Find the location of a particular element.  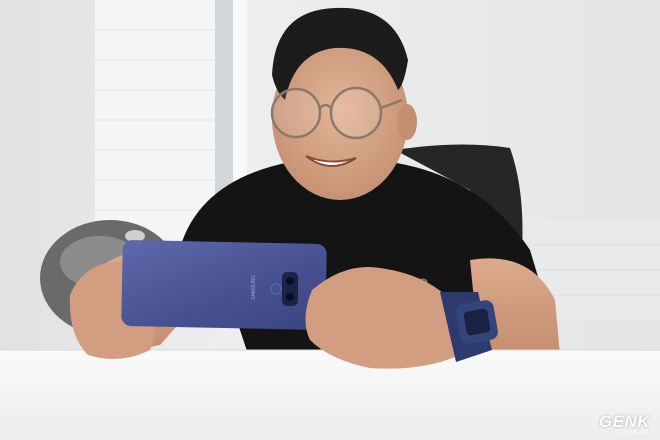

phone-brand-logo: SAMSUNG is located at coordinates (254, 287).